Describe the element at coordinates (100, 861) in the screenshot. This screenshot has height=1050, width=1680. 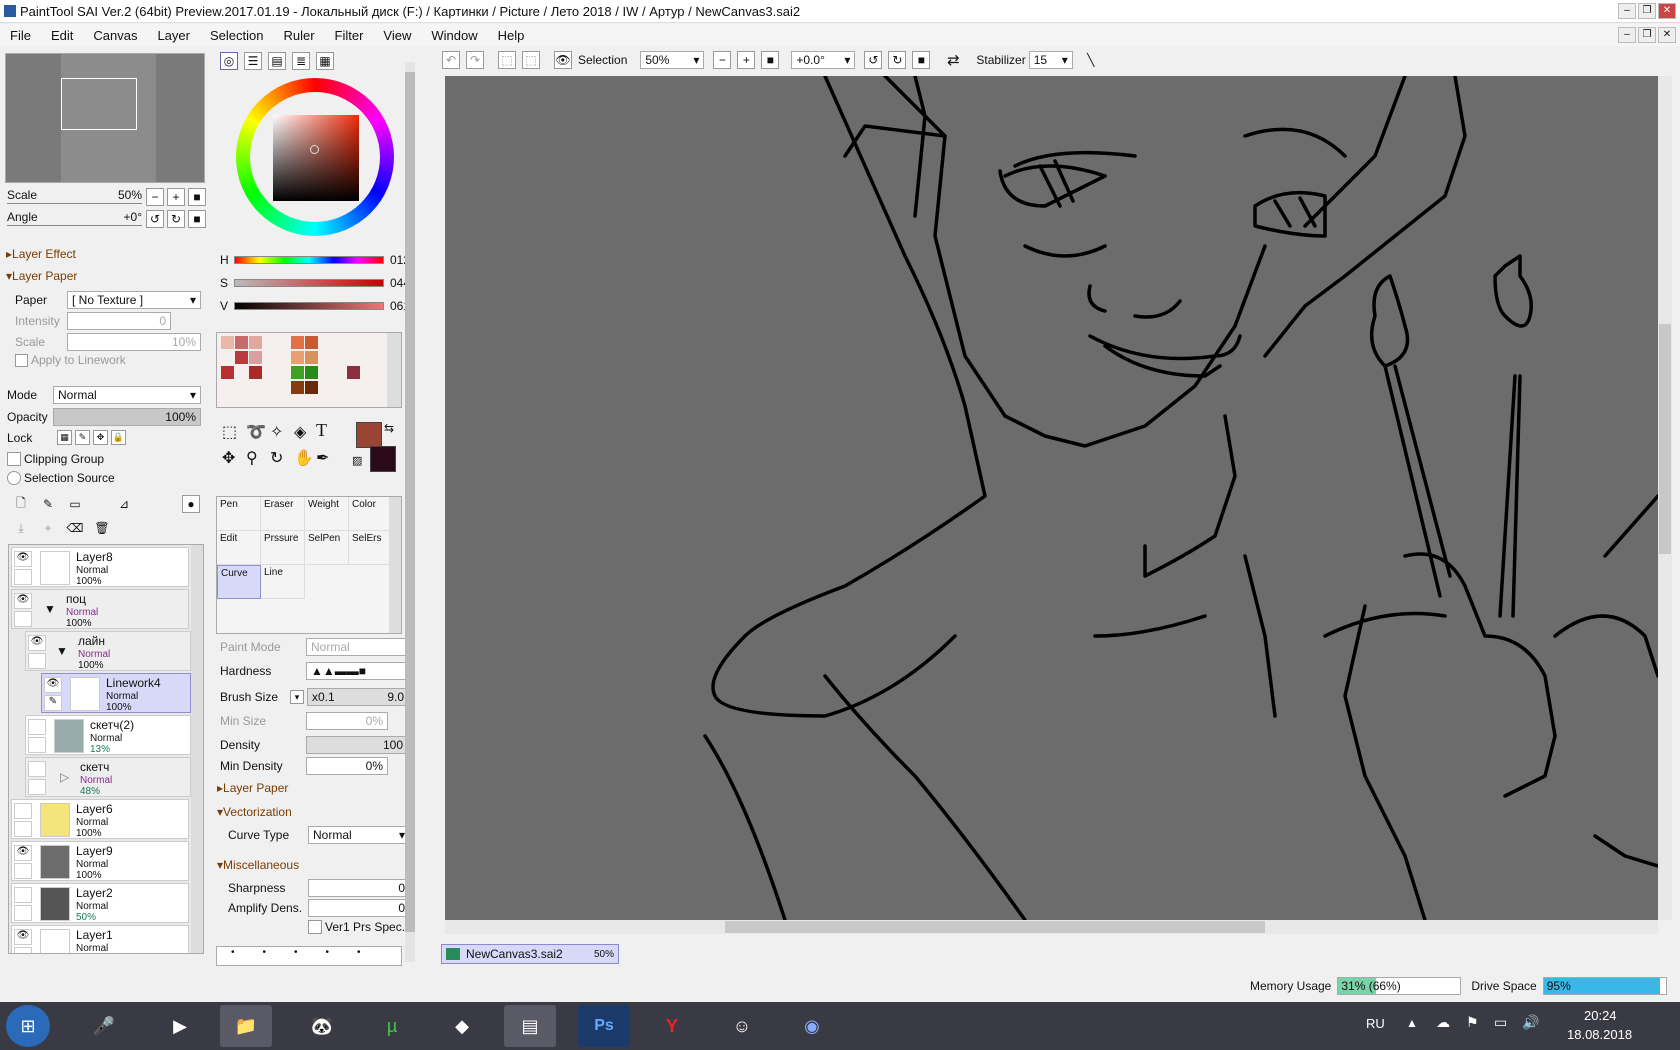
I see `layer-item: 👁 Layer9 Normal 100%` at that location.